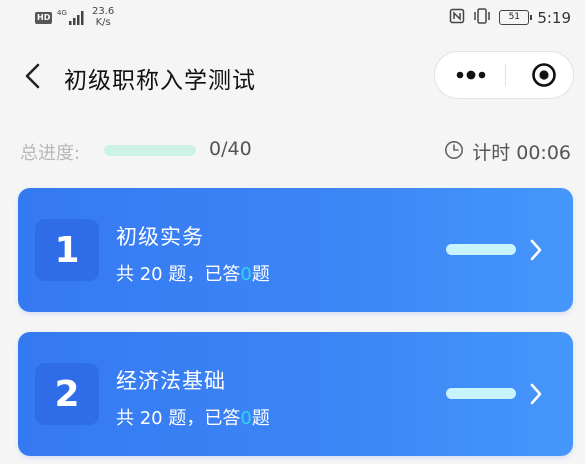 The width and height of the screenshot is (585, 464). I want to click on battery-icon: 51, so click(516, 17).